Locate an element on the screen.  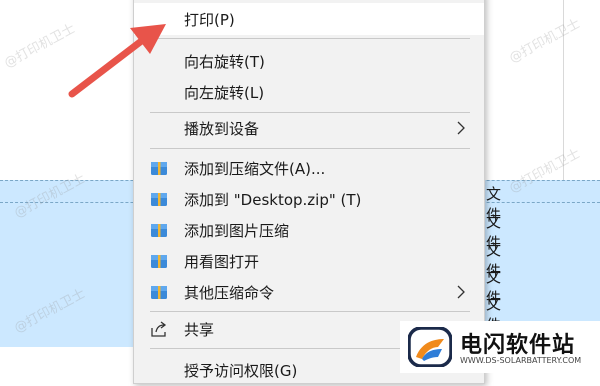
menu-item-label: 添加到图片压缩 is located at coordinates (237, 230).